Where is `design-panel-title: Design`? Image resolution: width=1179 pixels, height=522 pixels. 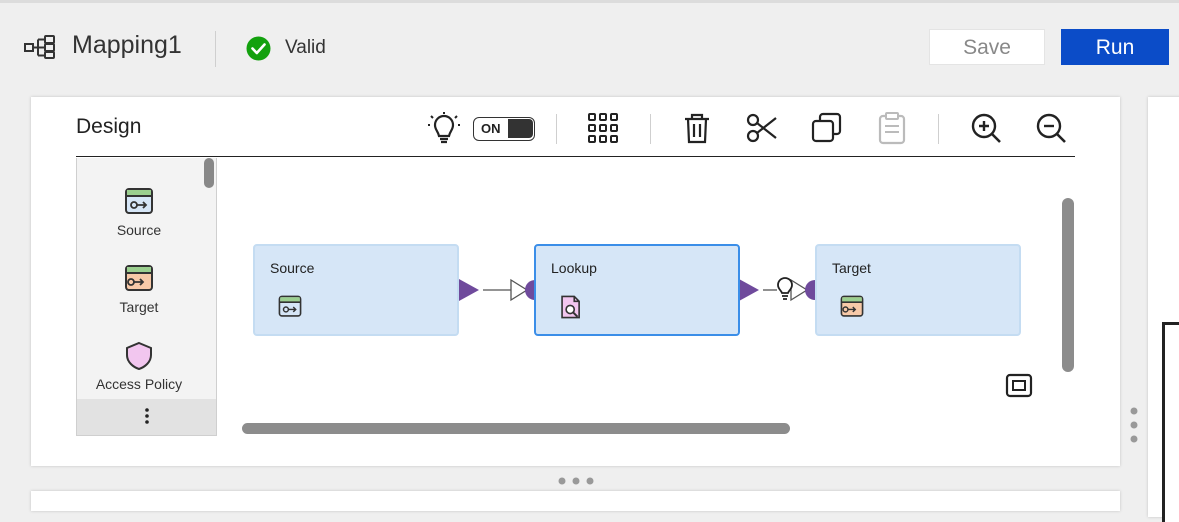
design-panel-title: Design is located at coordinates (109, 126).